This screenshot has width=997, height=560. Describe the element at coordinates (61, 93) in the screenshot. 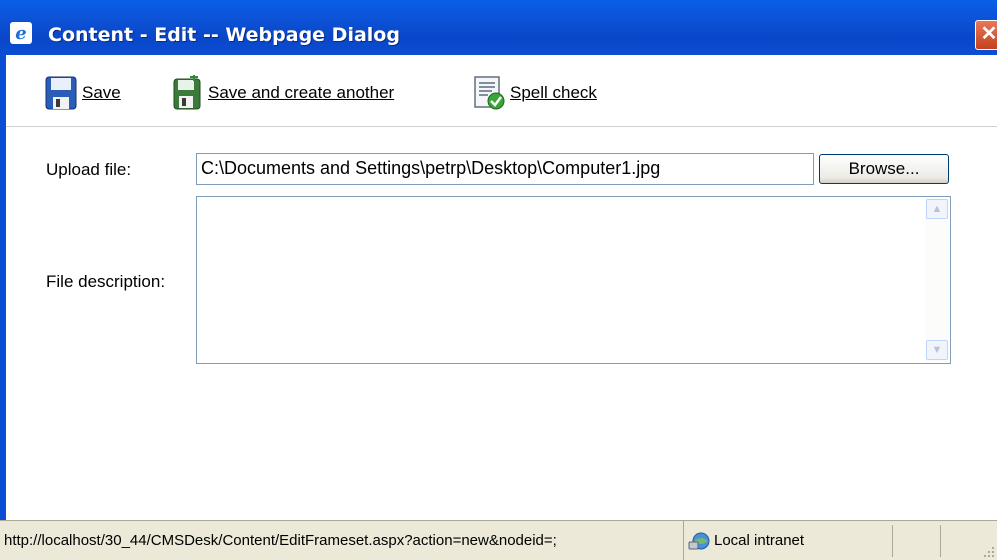

I see `floppy-disk-icon` at that location.